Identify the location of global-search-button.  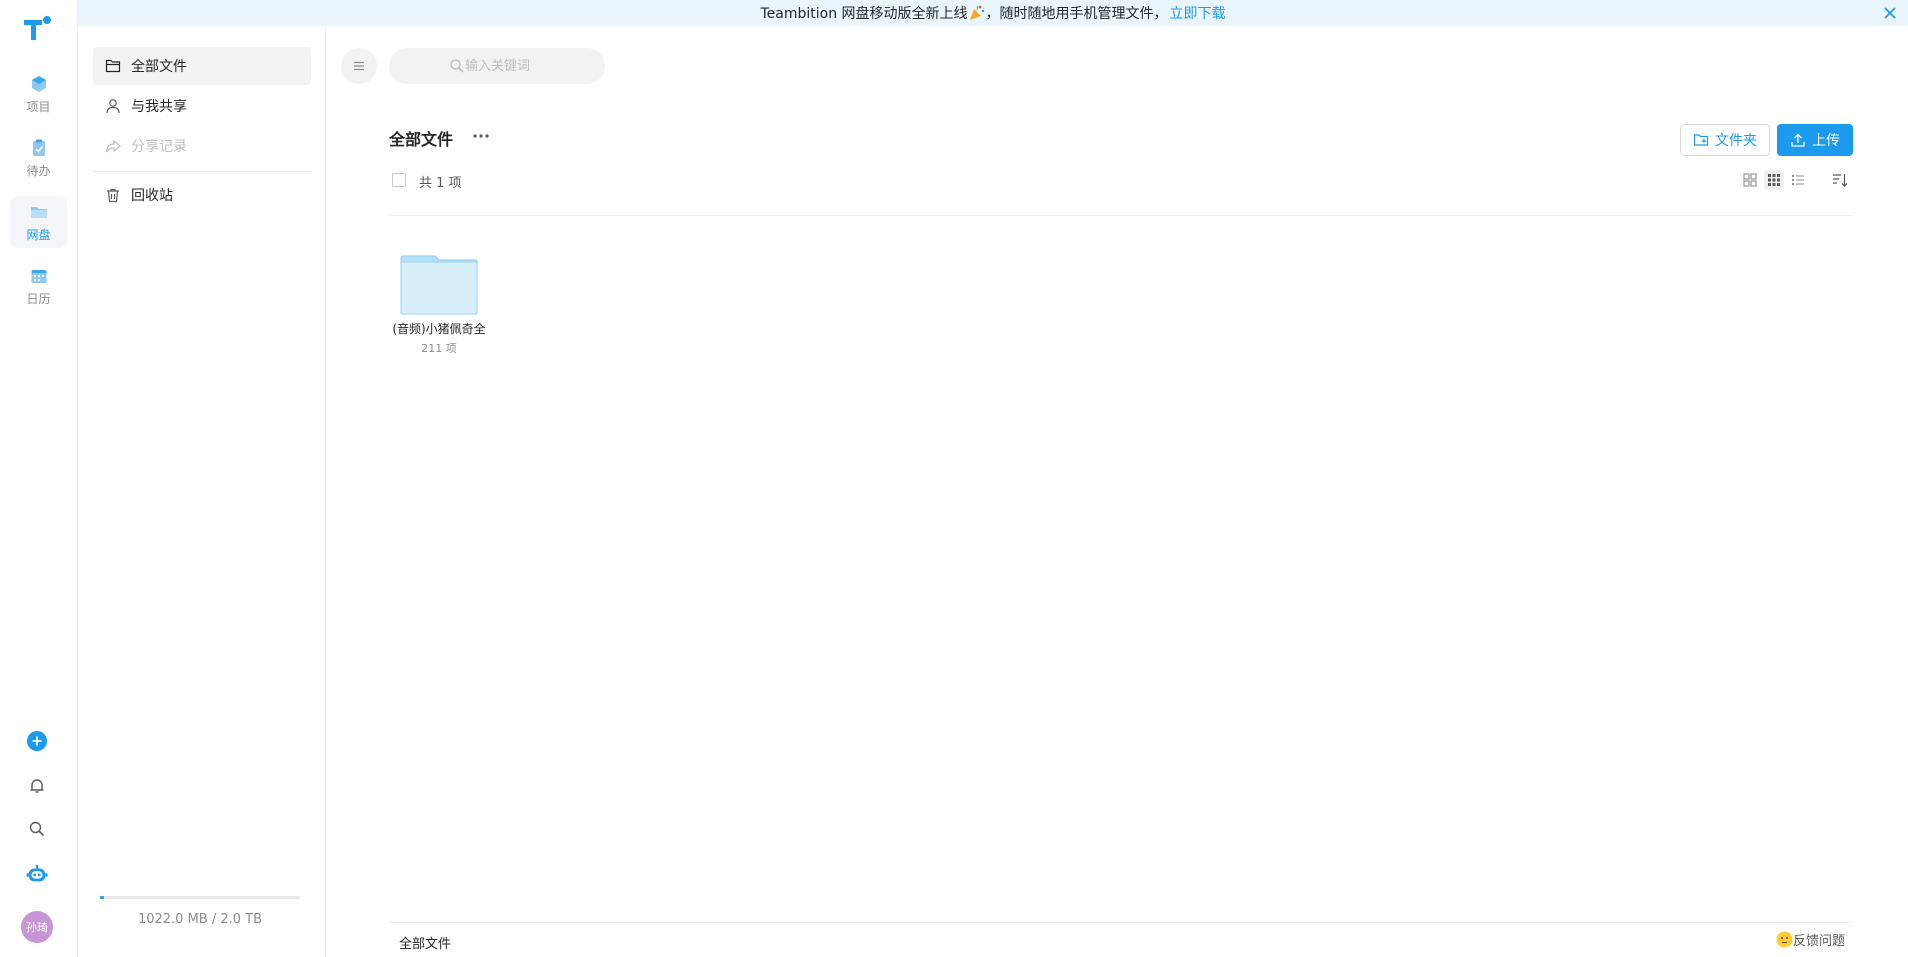
(37, 829).